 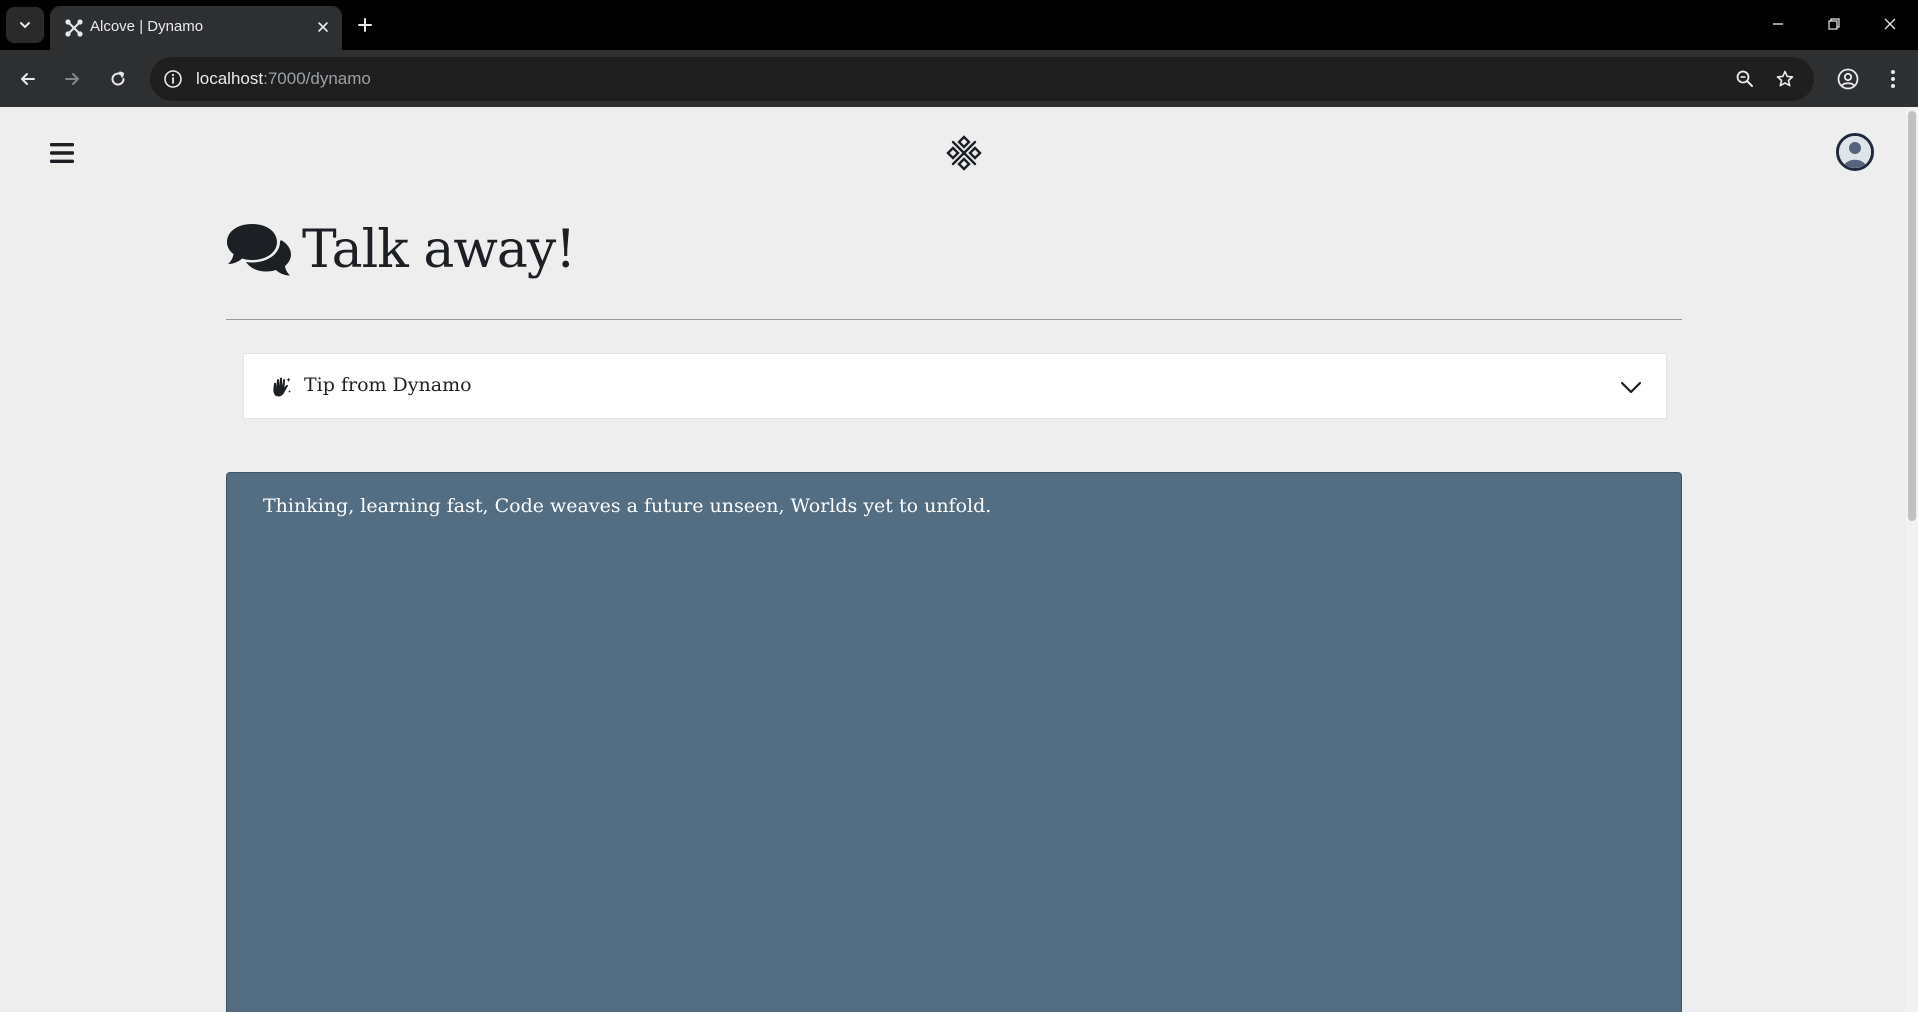 I want to click on new-tab-button, so click(x=365, y=25).